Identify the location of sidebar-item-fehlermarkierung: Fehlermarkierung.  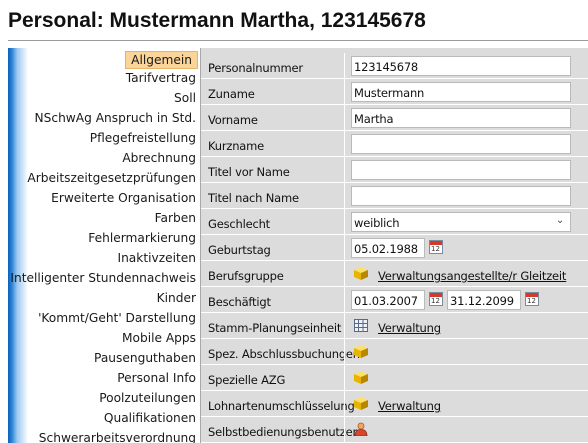
(142, 238).